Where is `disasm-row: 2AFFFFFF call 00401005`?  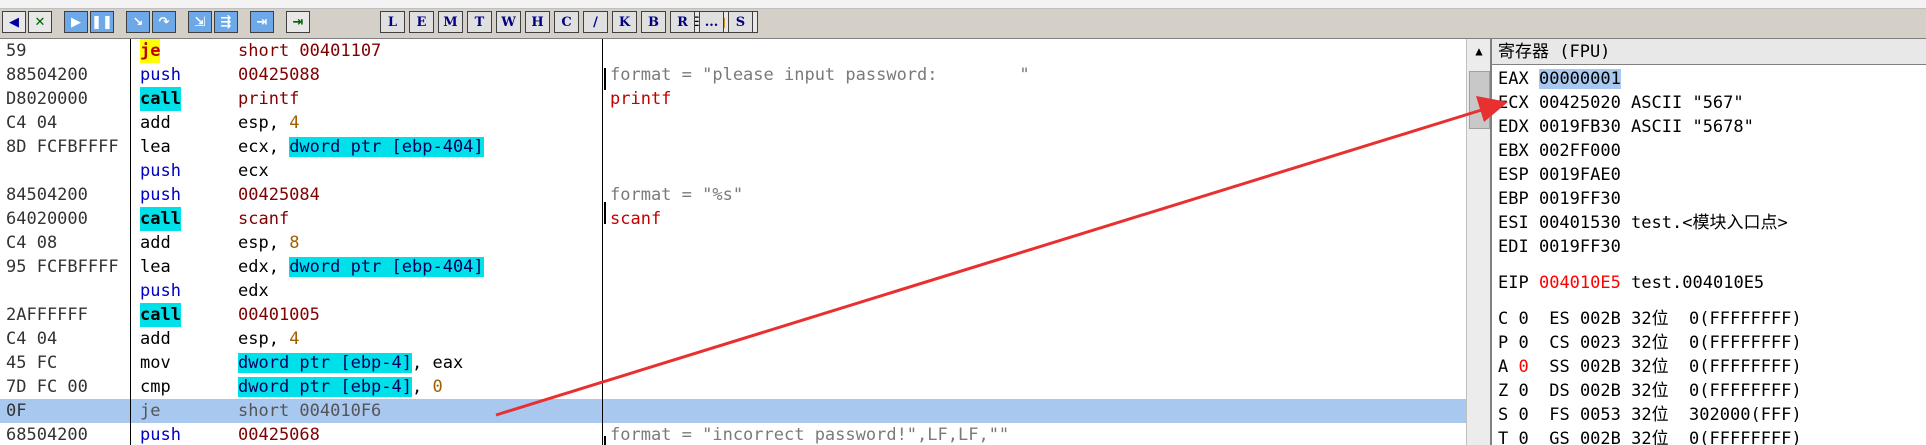
disasm-row: 2AFFFFFF call 00401005 is located at coordinates (733, 315).